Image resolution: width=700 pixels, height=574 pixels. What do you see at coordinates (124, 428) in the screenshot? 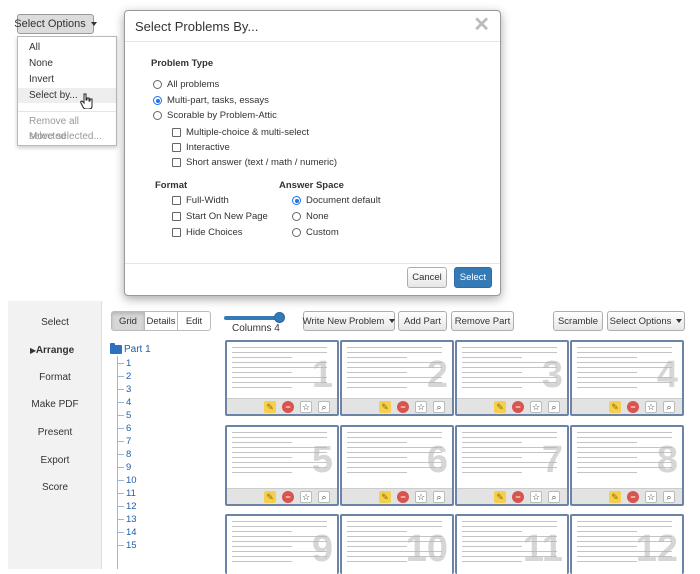
I see `tree-item: 6` at bounding box center [124, 428].